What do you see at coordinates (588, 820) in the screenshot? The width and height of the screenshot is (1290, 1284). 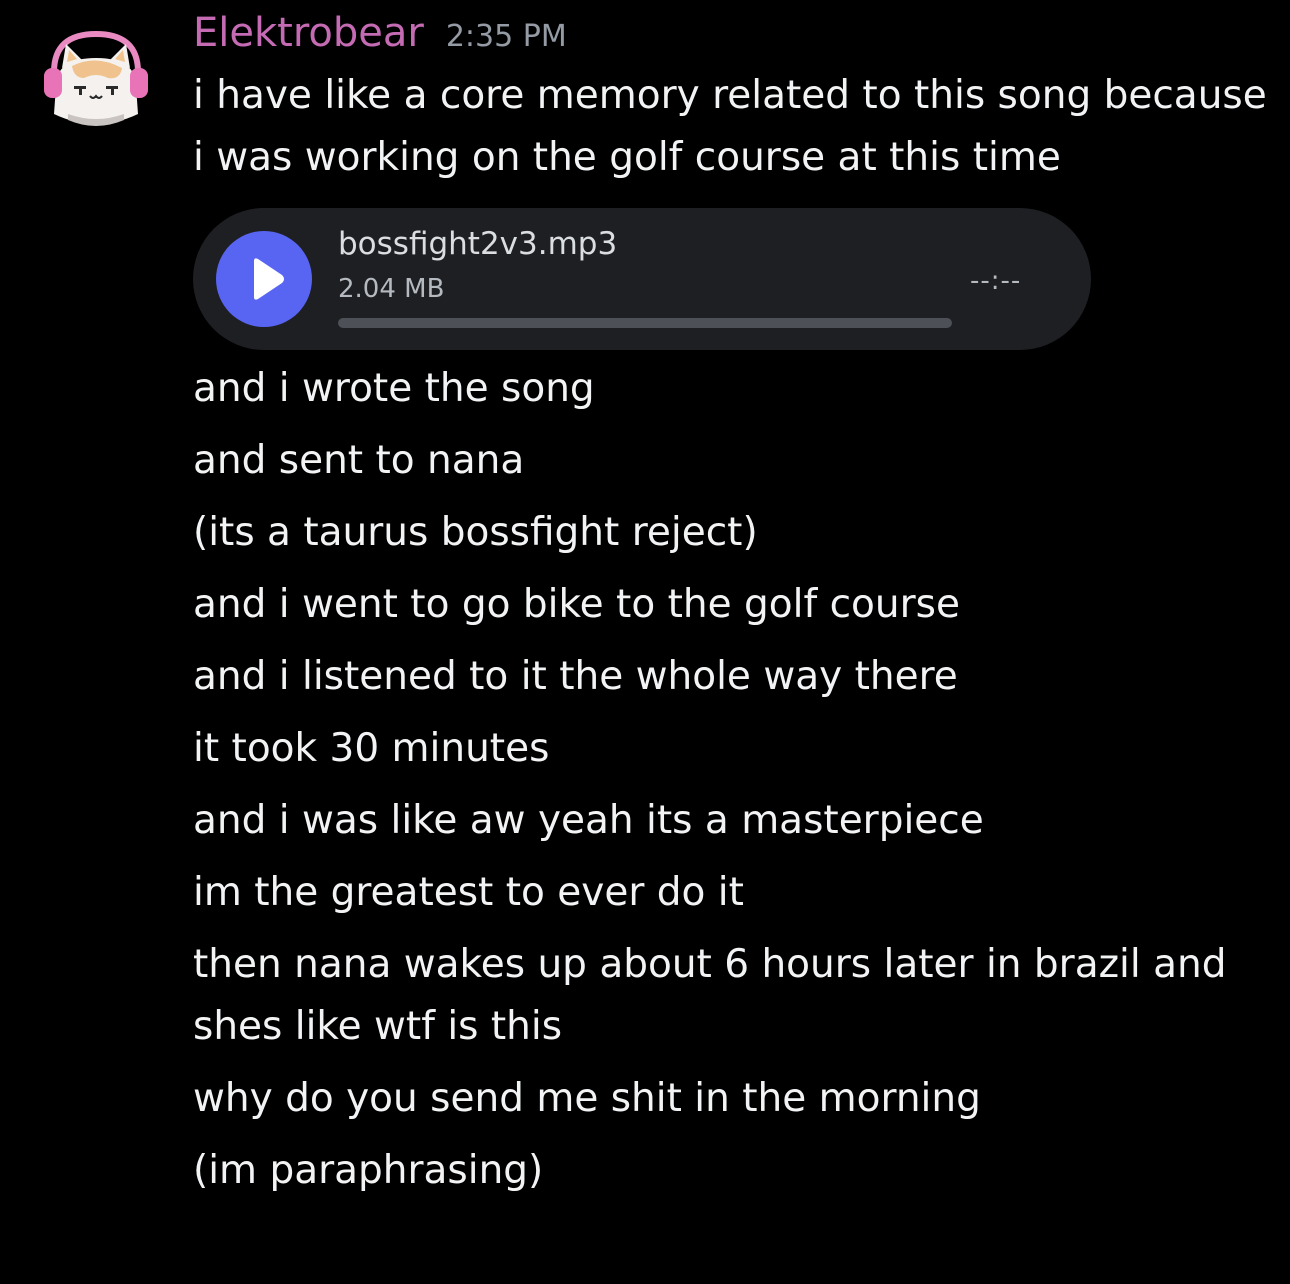 I see `message-line: and i was like aw yeah its a masterpiece` at bounding box center [588, 820].